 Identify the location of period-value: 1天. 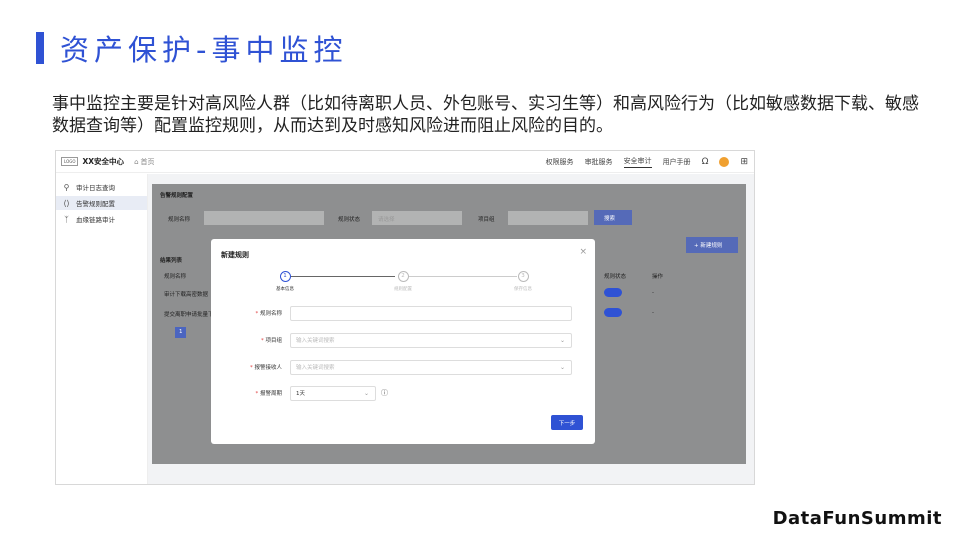
(300, 394).